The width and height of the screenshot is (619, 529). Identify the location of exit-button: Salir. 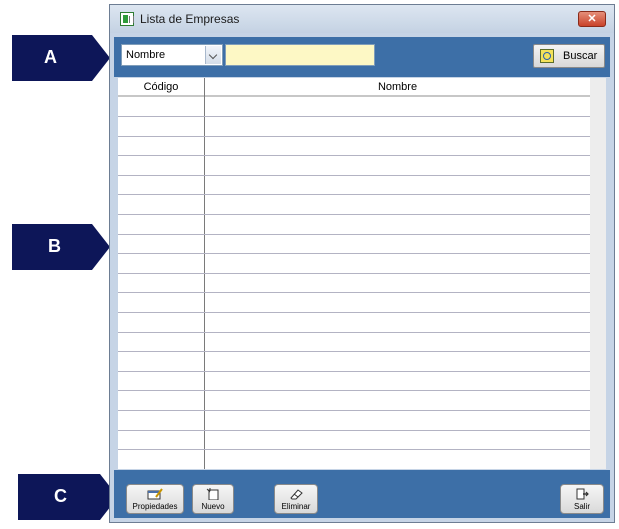
(582, 499).